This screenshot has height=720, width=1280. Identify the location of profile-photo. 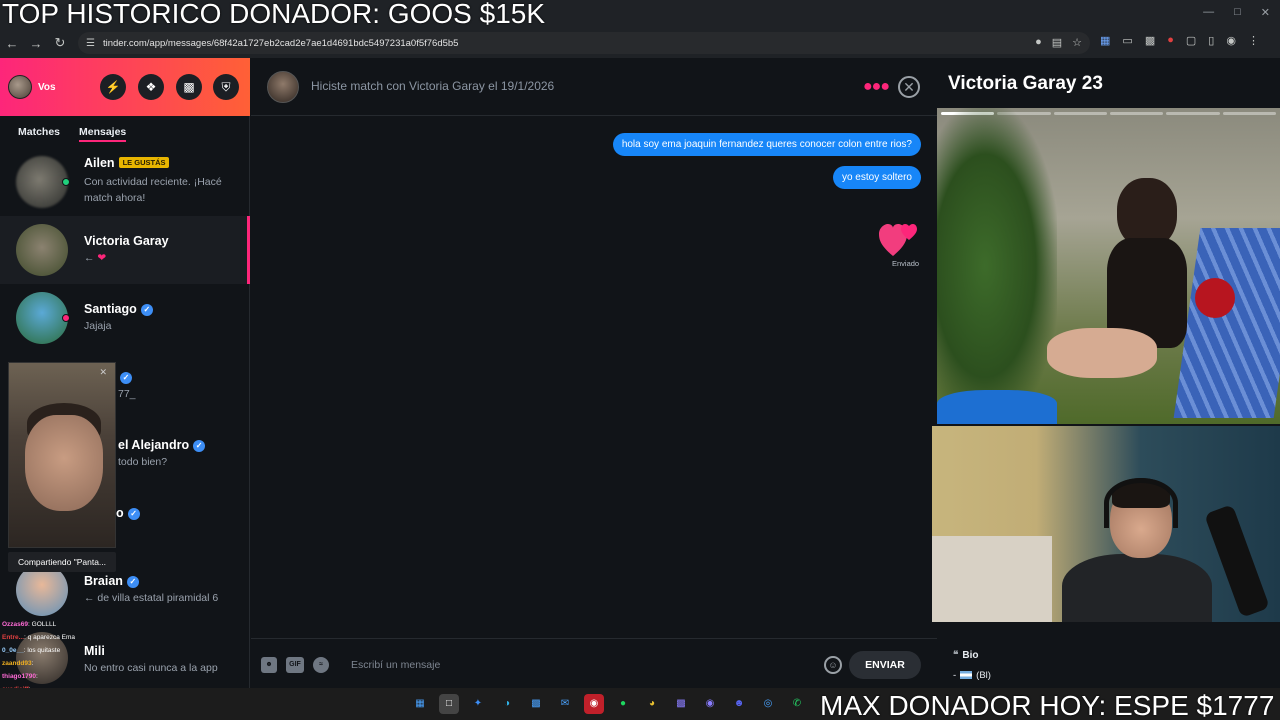
(1108, 266).